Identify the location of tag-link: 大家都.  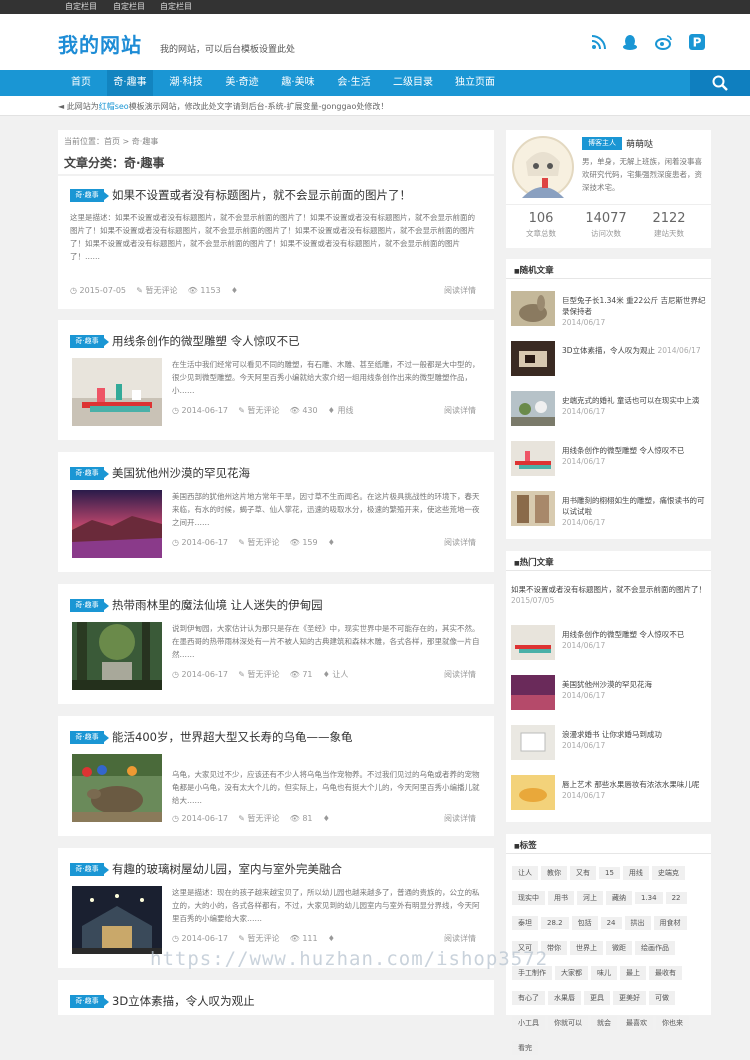
(571, 973).